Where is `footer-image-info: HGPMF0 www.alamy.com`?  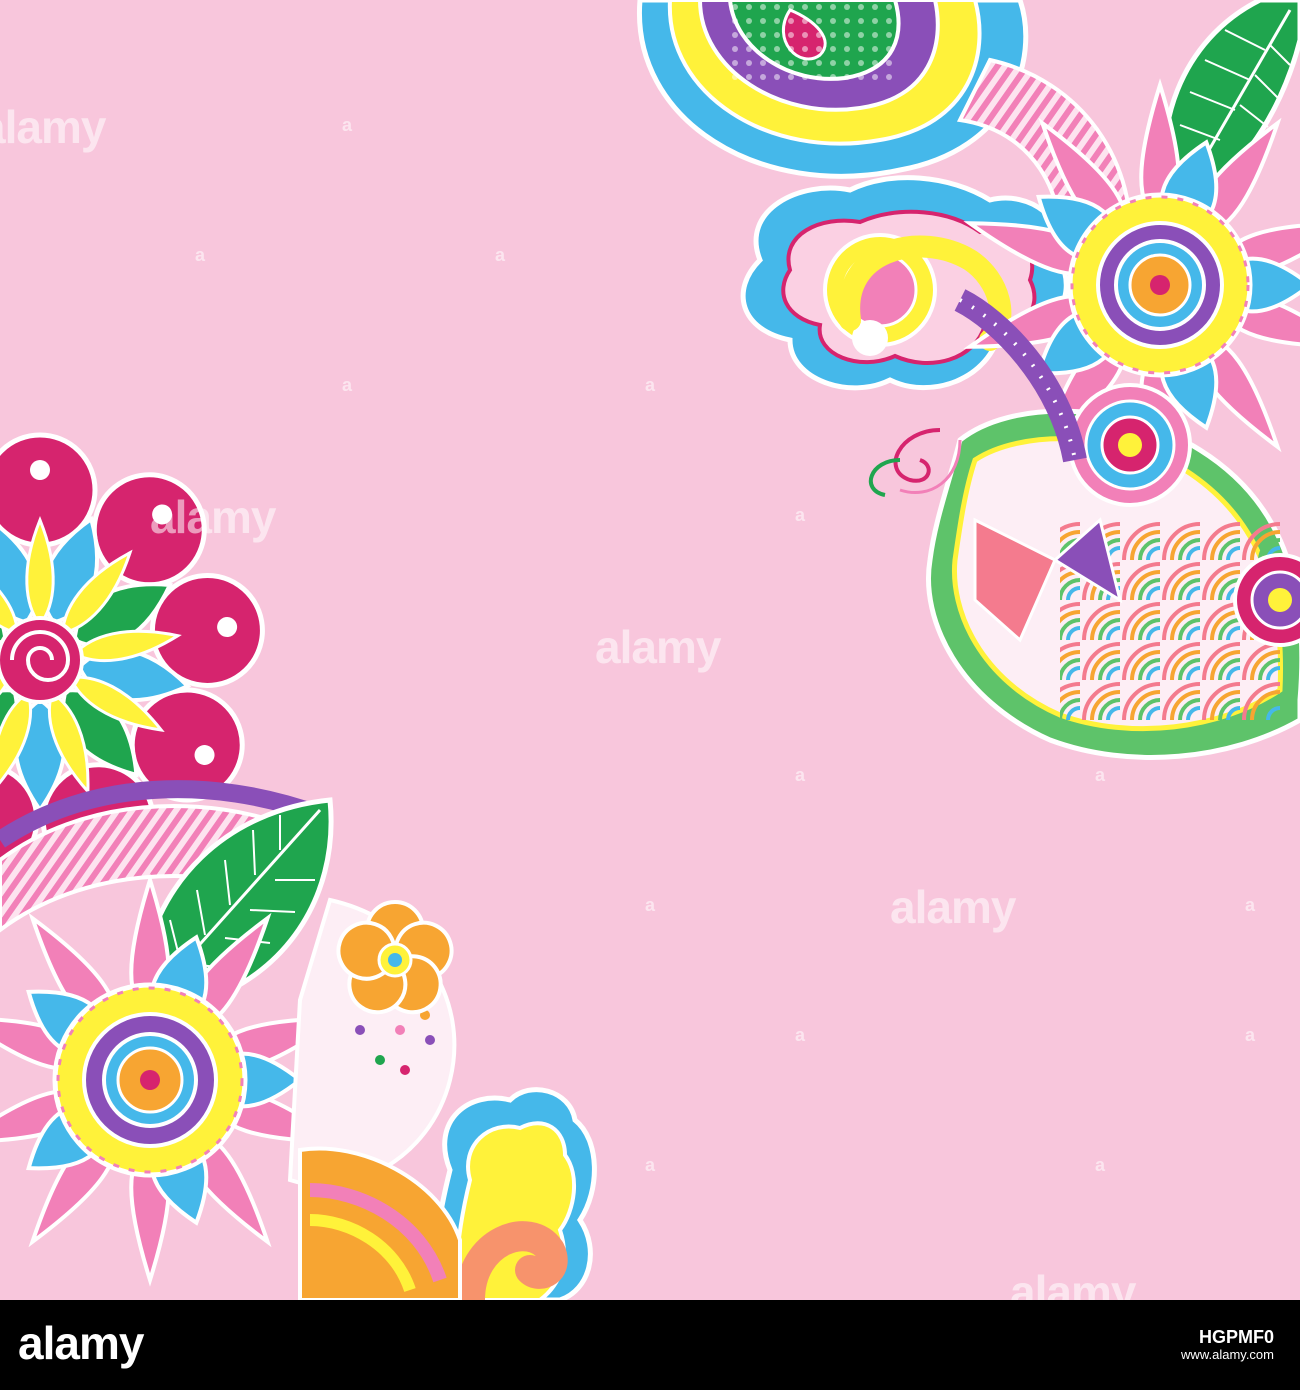
footer-image-info: HGPMF0 www.alamy.com is located at coordinates (1227, 1346).